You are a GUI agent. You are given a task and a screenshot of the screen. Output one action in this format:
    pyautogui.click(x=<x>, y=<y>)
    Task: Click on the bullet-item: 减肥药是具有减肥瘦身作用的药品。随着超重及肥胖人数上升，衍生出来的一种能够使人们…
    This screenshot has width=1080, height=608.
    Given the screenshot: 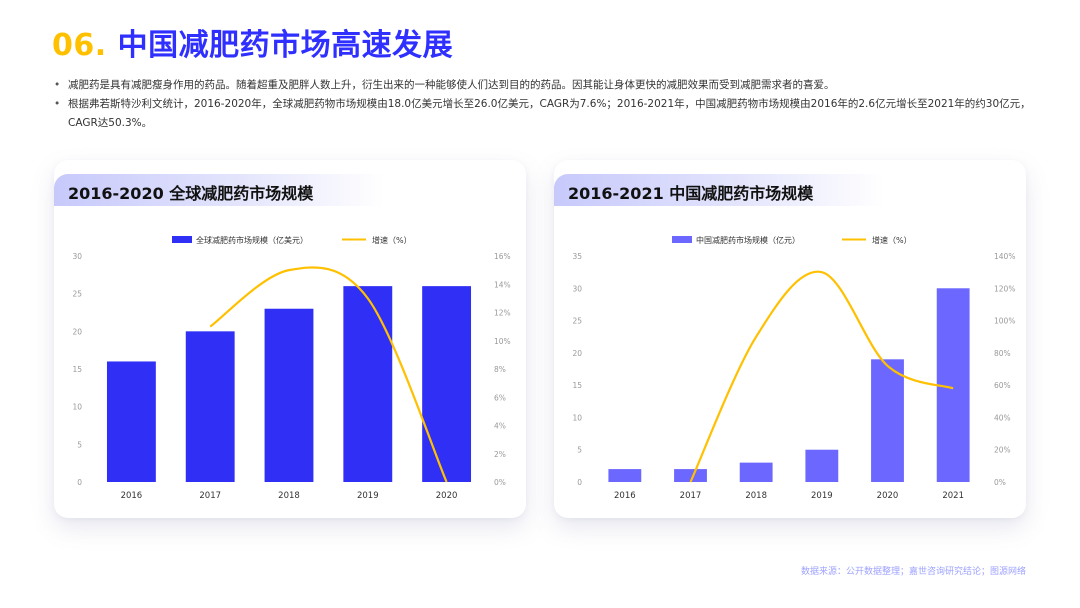 What is the action you would take?
    pyautogui.click(x=552, y=85)
    